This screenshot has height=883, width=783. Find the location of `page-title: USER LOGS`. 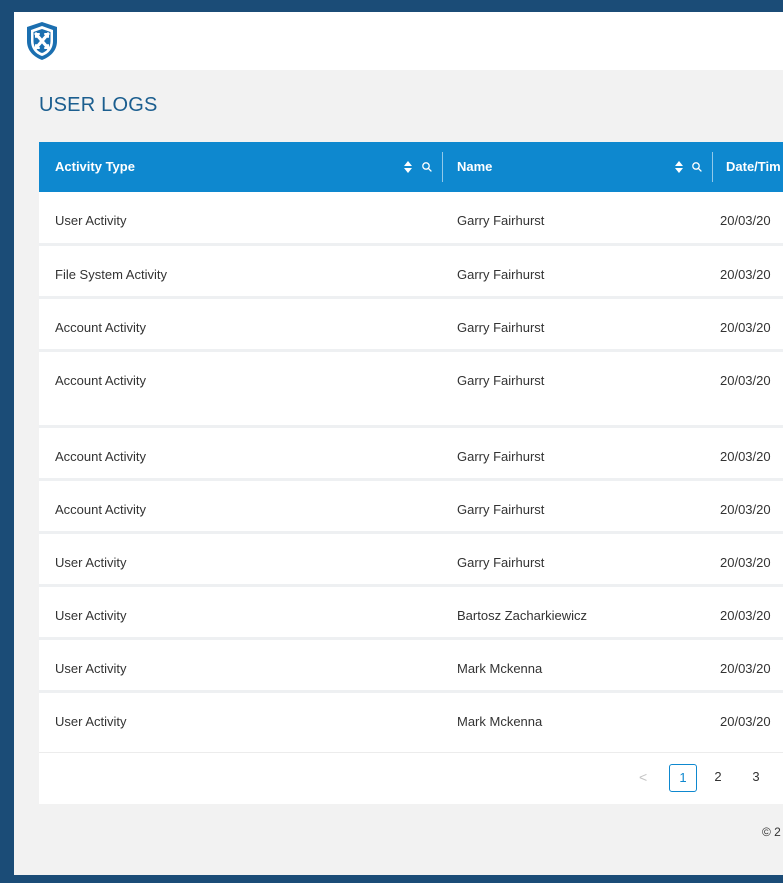

page-title: USER LOGS is located at coordinates (98, 105).